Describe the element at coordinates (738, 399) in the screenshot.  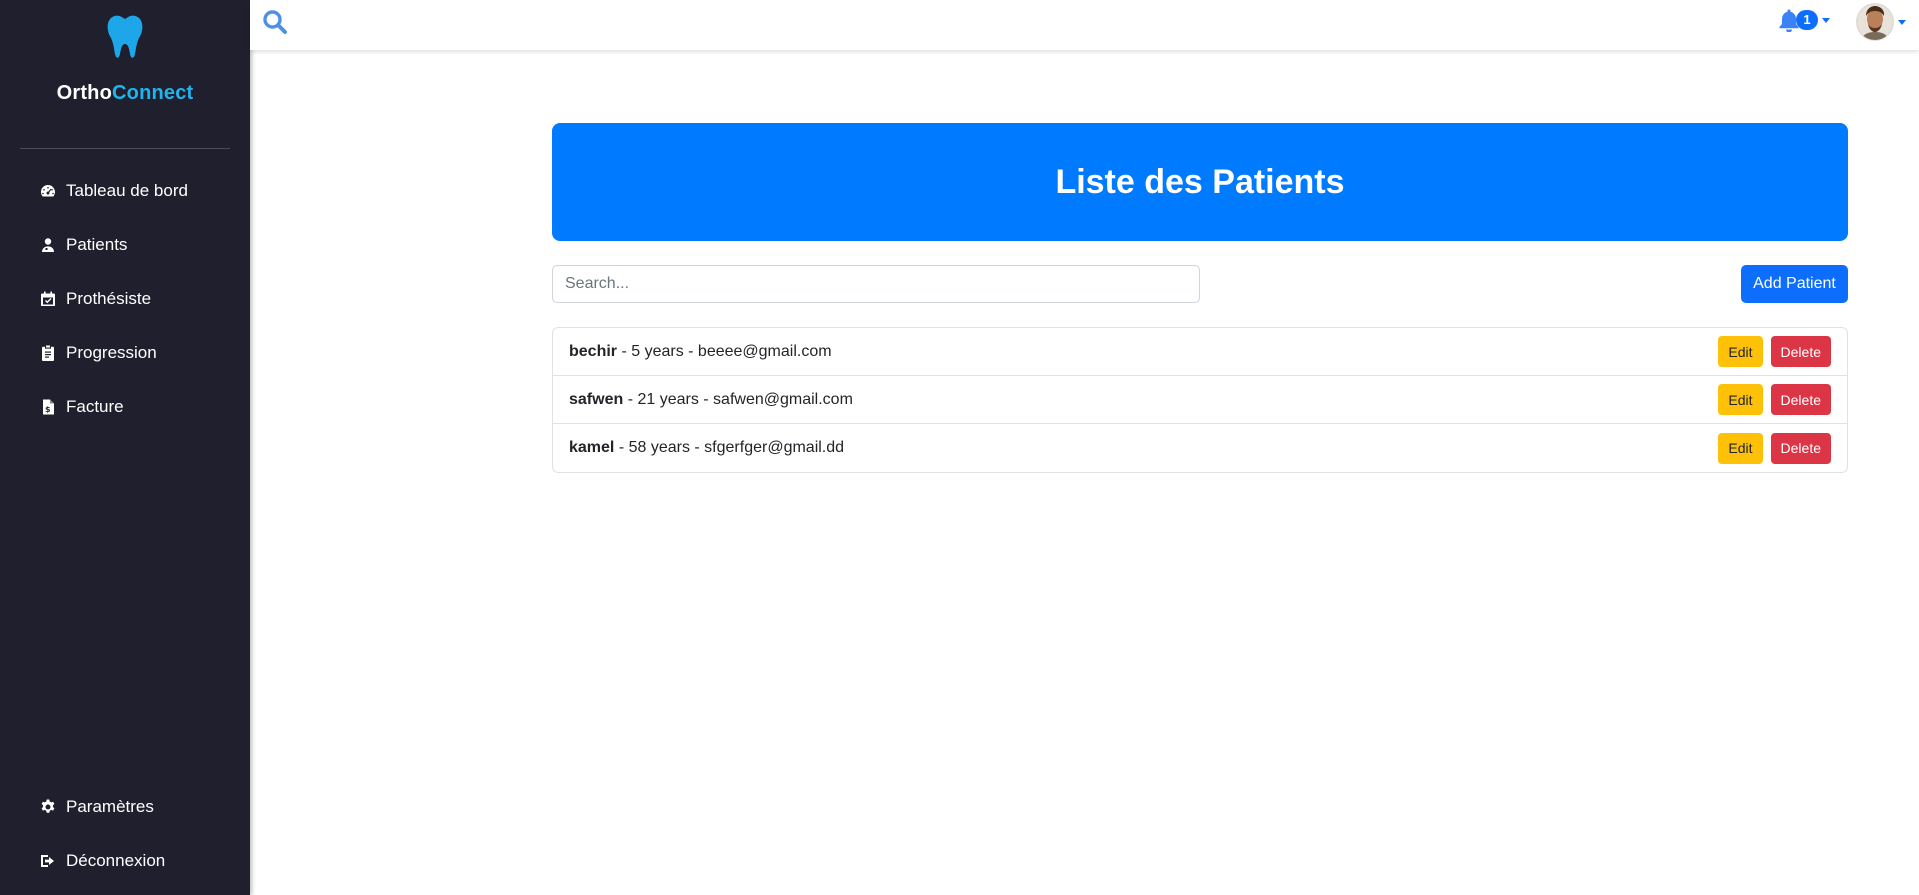
I see `patient-details: - 21 years - safwen@gmail.com` at that location.